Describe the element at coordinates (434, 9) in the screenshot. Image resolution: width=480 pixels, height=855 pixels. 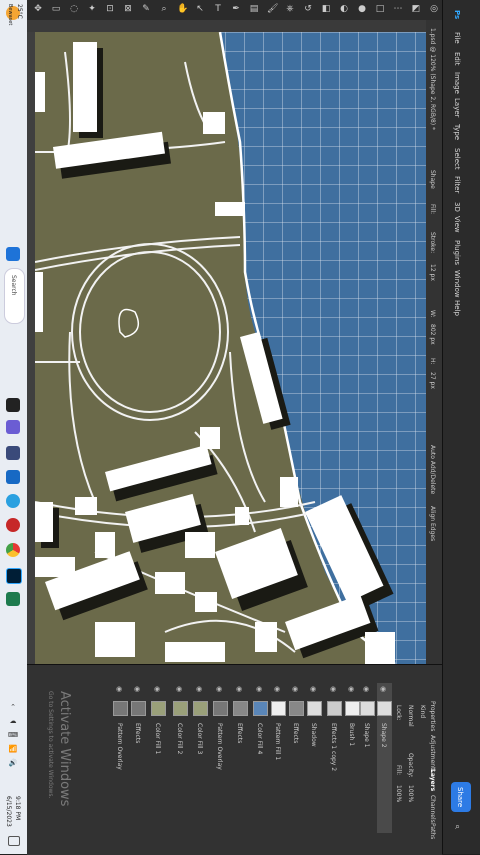
I see `quick-mask-icon: ◎` at that location.